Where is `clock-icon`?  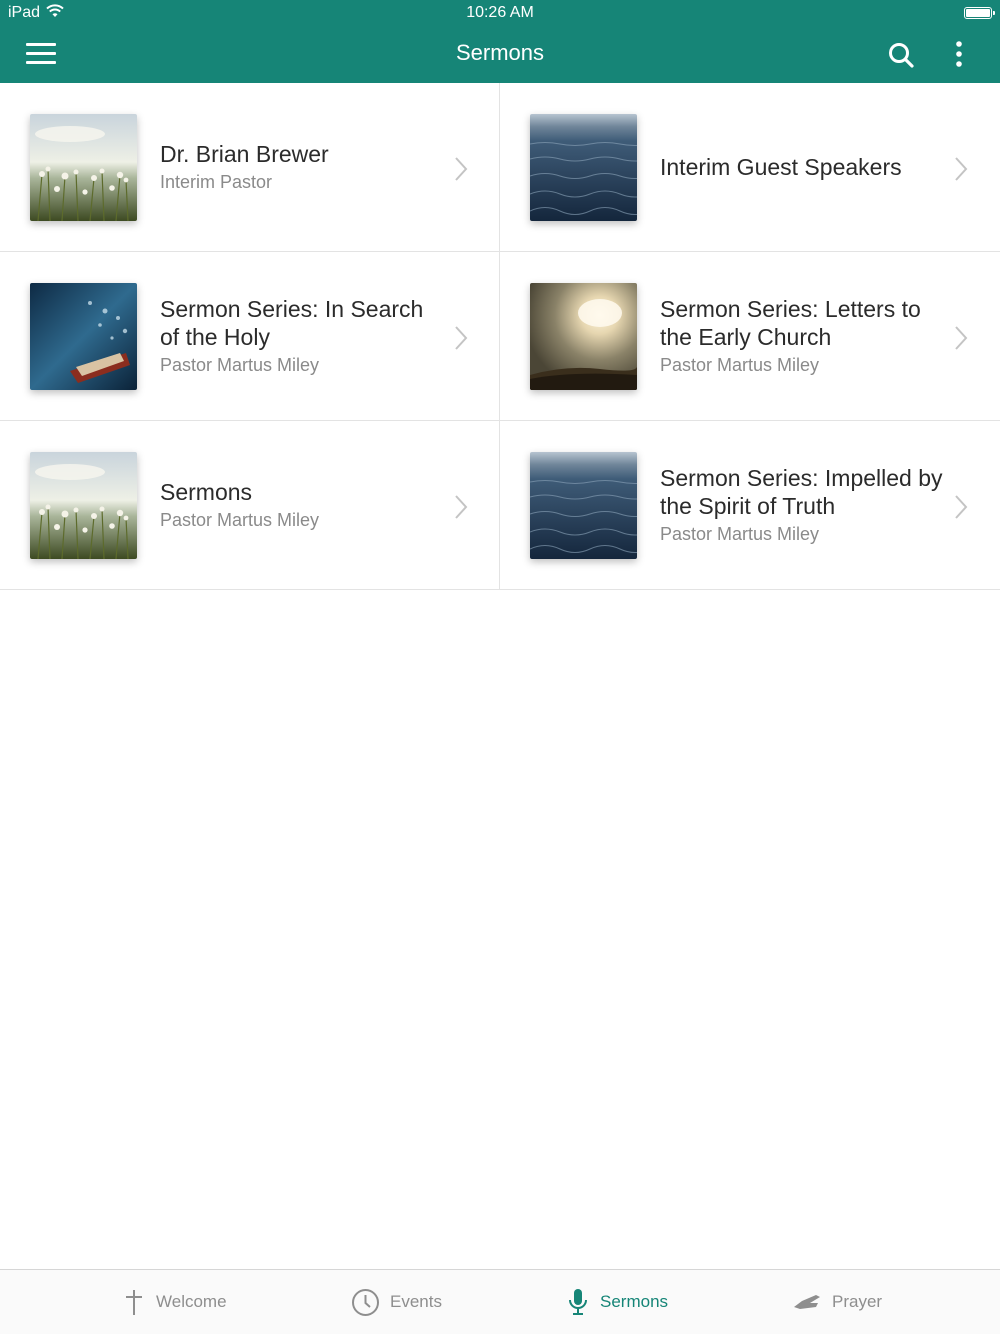 clock-icon is located at coordinates (365, 1302).